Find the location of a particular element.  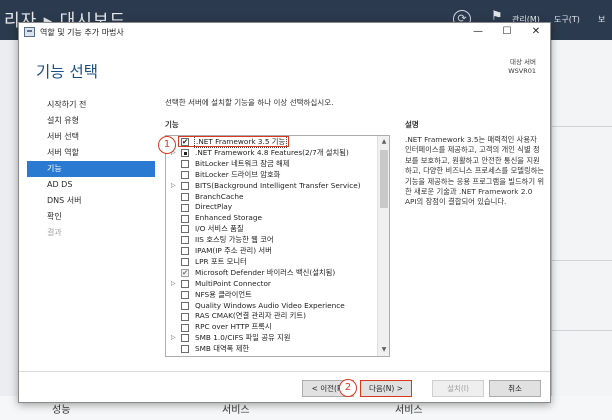

feature-label: BranchCache is located at coordinates (219, 196).